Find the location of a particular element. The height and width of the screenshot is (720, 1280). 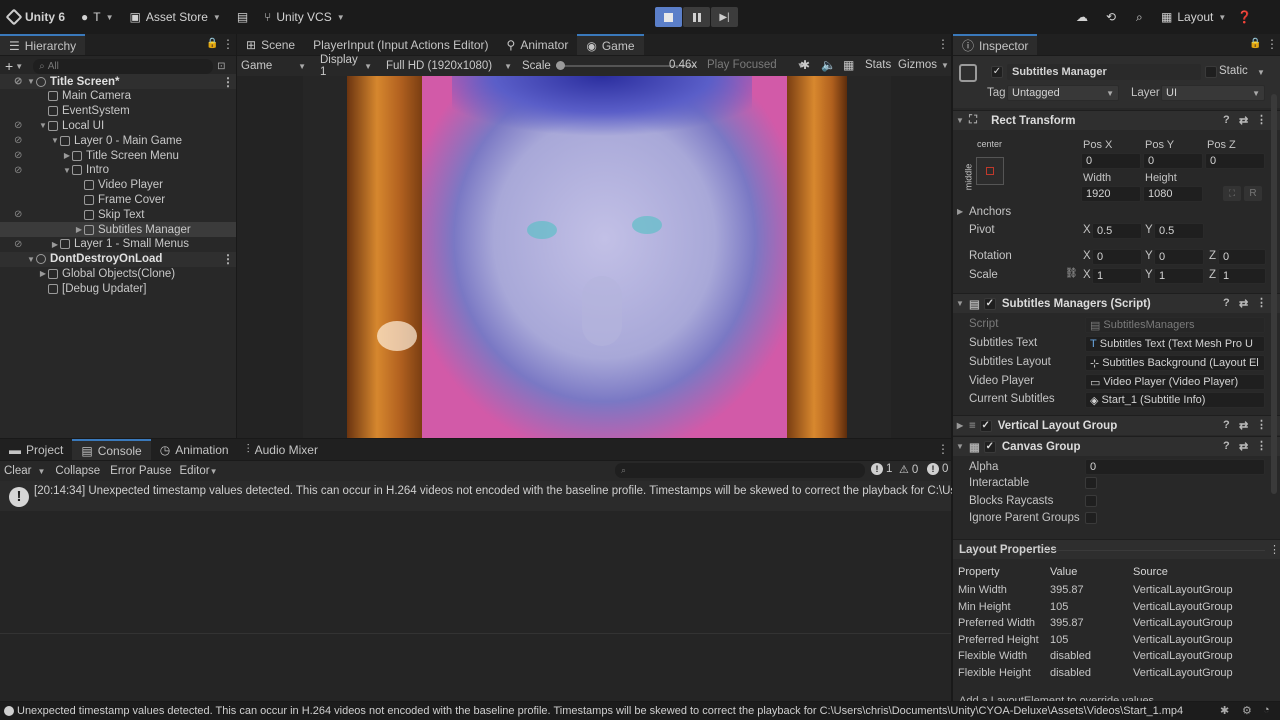

hierarchy-row: ⊘ ▶ Layer 1 - Small Menus is located at coordinates (118, 244).